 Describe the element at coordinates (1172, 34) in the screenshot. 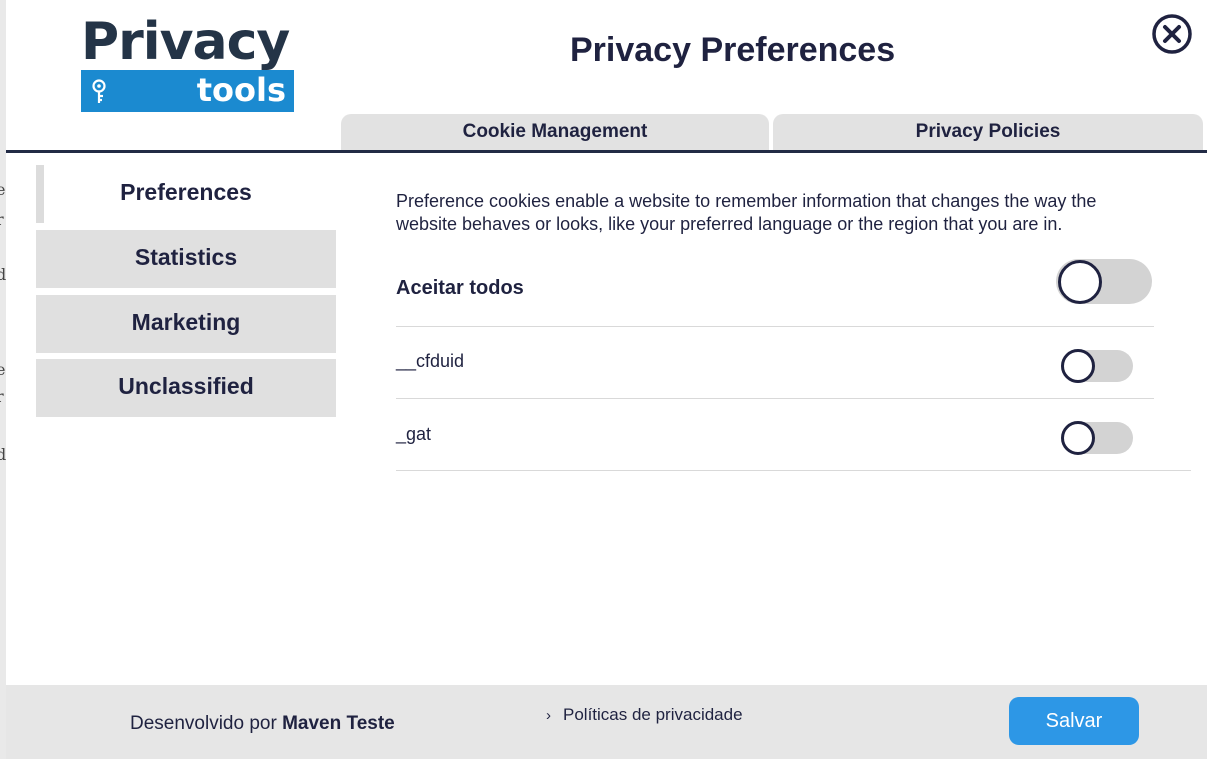

I see `close-icon` at that location.